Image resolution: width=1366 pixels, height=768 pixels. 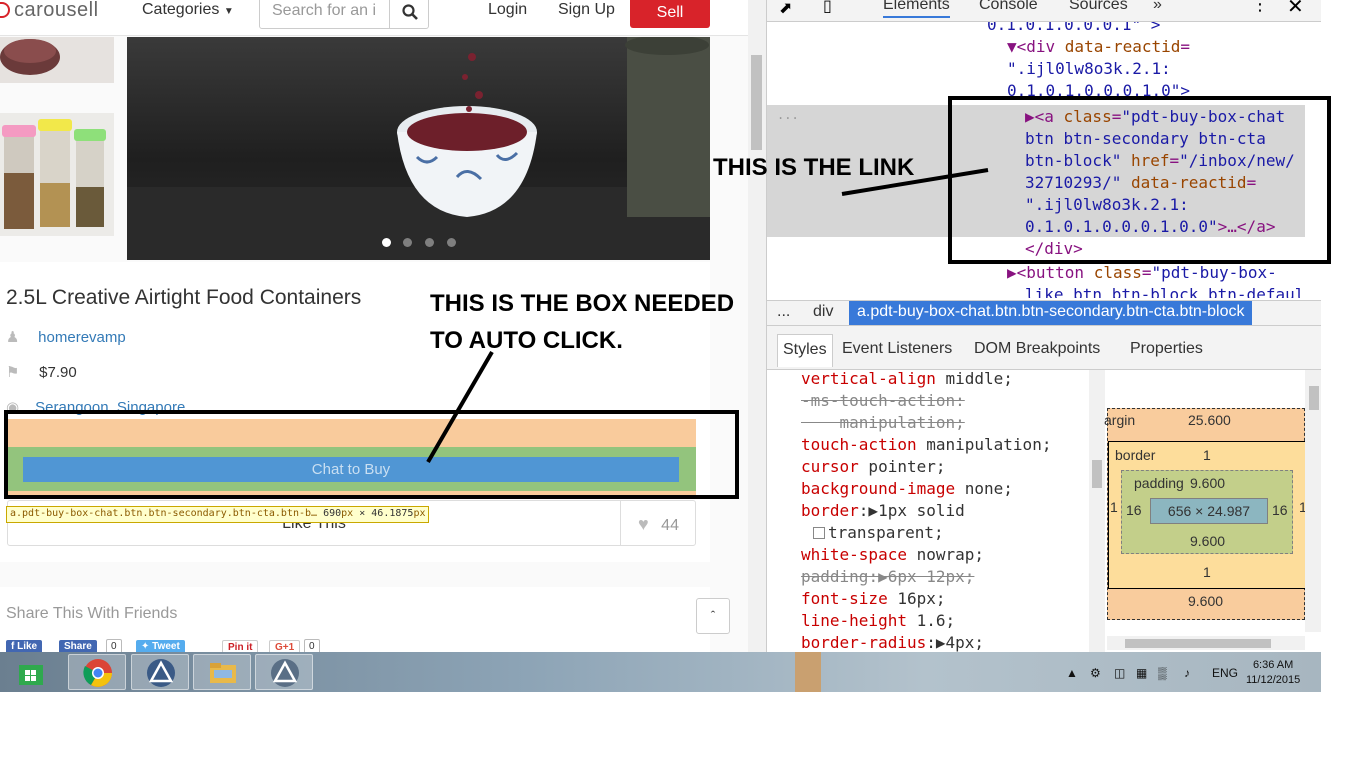 I want to click on style-declaration: border-radius:▶4px;, so click(x=892, y=642).